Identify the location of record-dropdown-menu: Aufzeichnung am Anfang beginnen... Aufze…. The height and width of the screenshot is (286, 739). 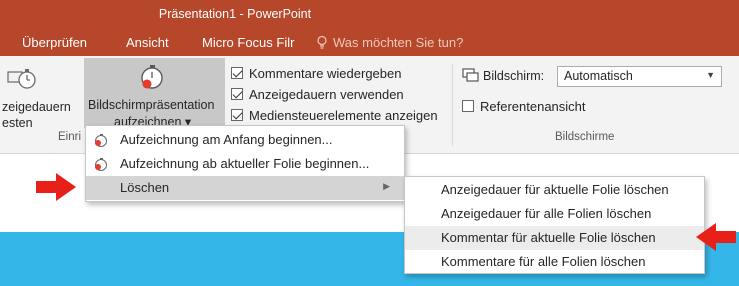
(245, 163).